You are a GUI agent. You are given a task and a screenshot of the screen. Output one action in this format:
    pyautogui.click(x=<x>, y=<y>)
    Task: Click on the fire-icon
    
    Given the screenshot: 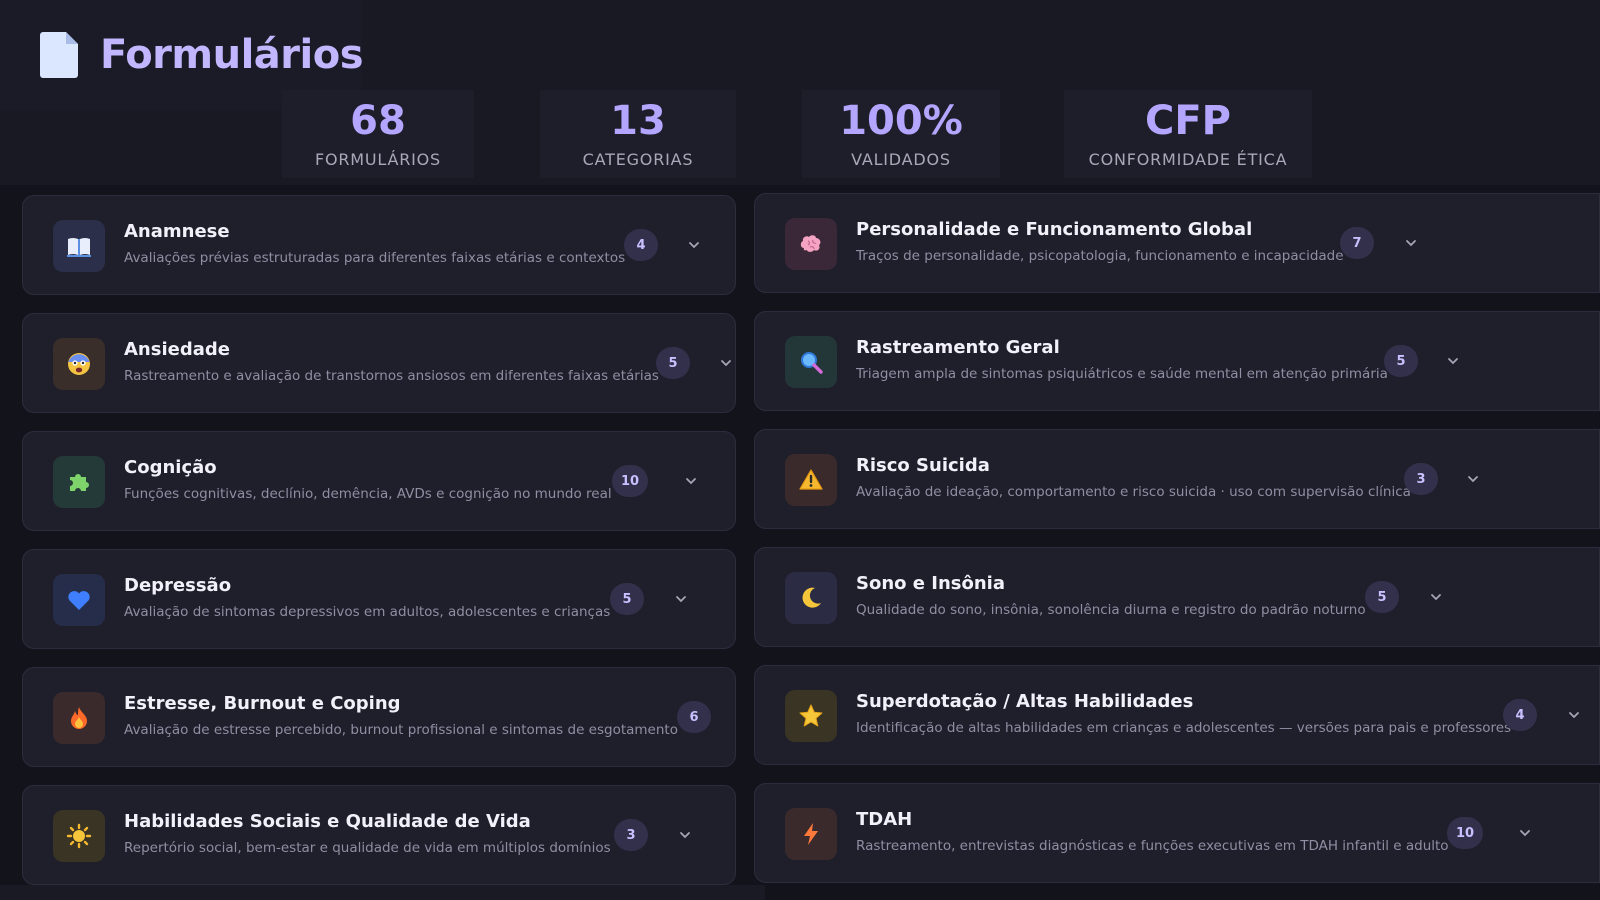 What is the action you would take?
    pyautogui.click(x=79, y=718)
    